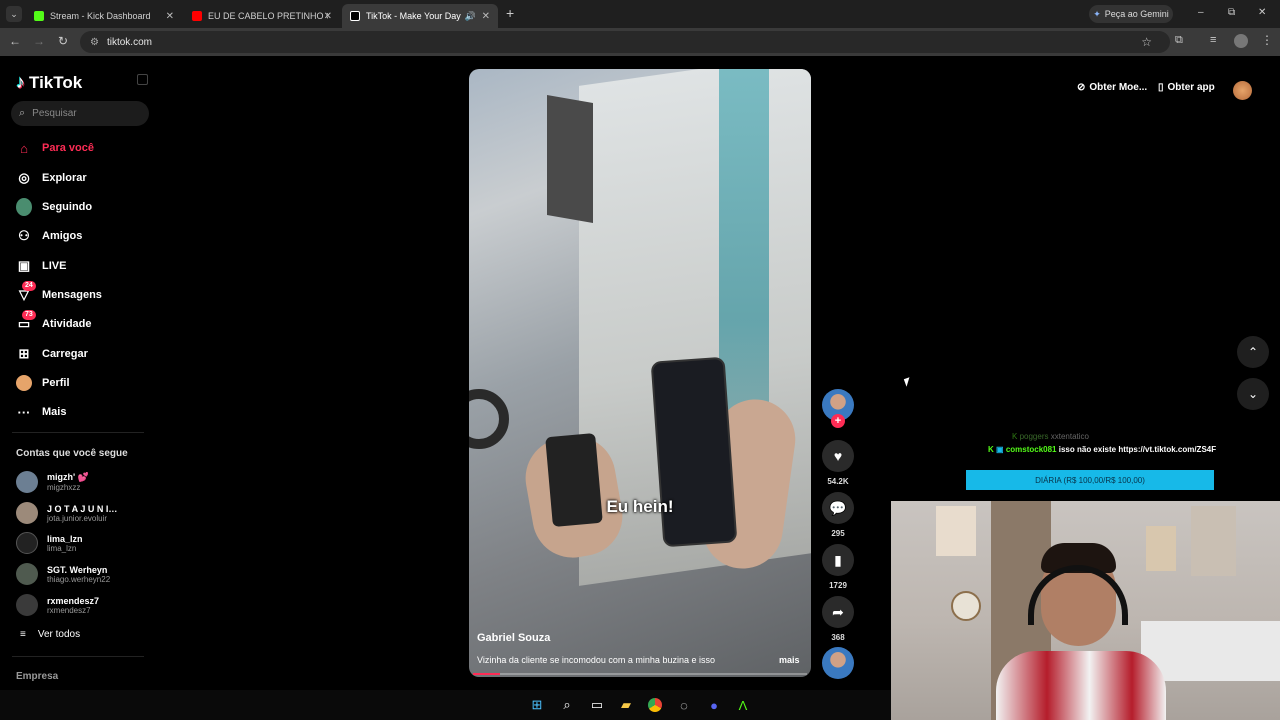 The image size is (1280, 720). I want to click on kick-icon, so click(39, 16).